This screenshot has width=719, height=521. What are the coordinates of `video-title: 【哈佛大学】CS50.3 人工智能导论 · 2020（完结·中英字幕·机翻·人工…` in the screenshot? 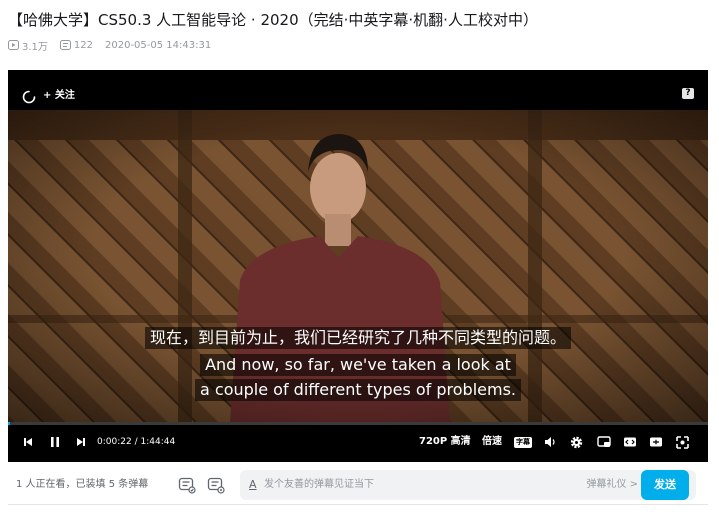 It's located at (273, 20).